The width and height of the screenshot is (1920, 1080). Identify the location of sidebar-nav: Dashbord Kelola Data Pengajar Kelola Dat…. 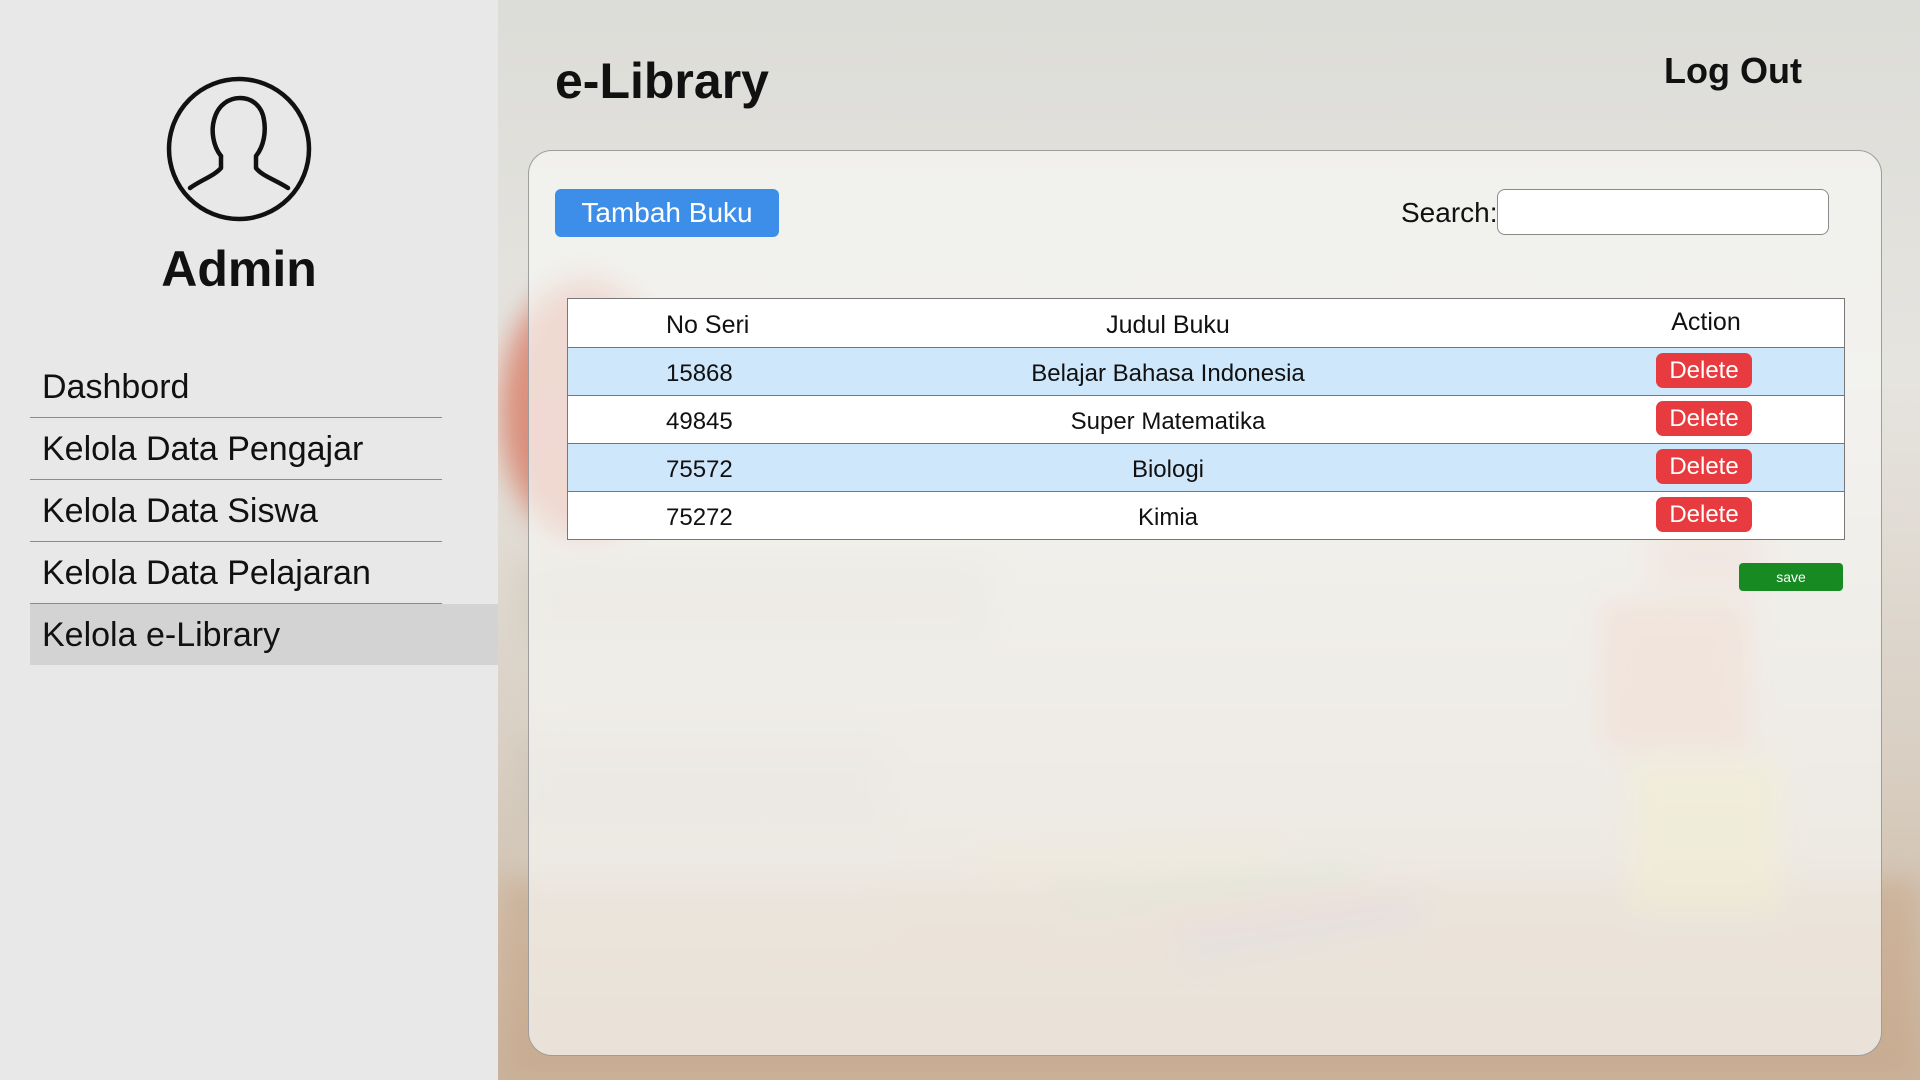
(264, 510).